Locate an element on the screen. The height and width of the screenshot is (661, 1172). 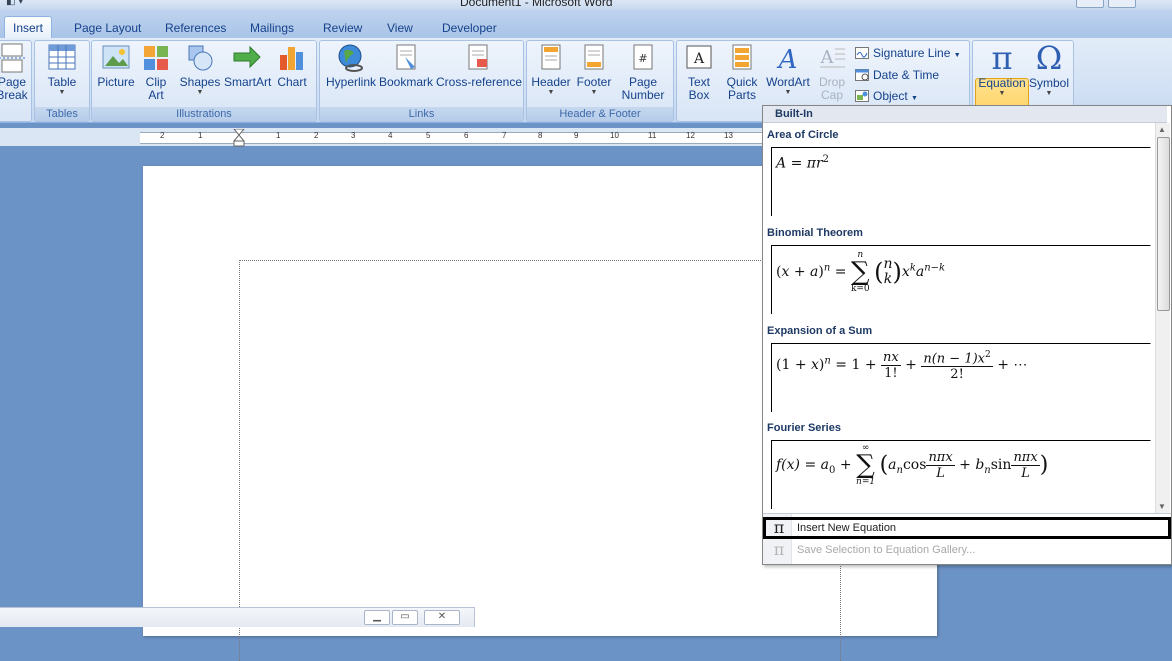
symbol-omega-icon: Ω is located at coordinates (1049, 58).